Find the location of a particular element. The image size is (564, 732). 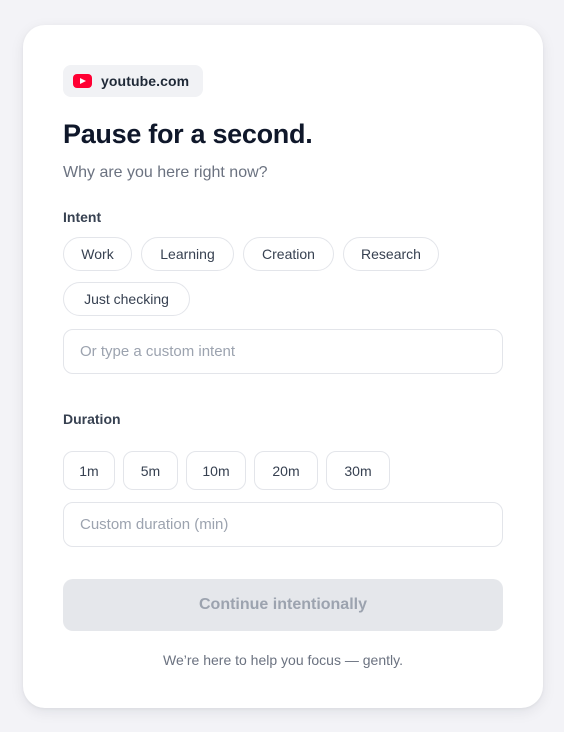

intent-chip-work: Work is located at coordinates (97, 254).